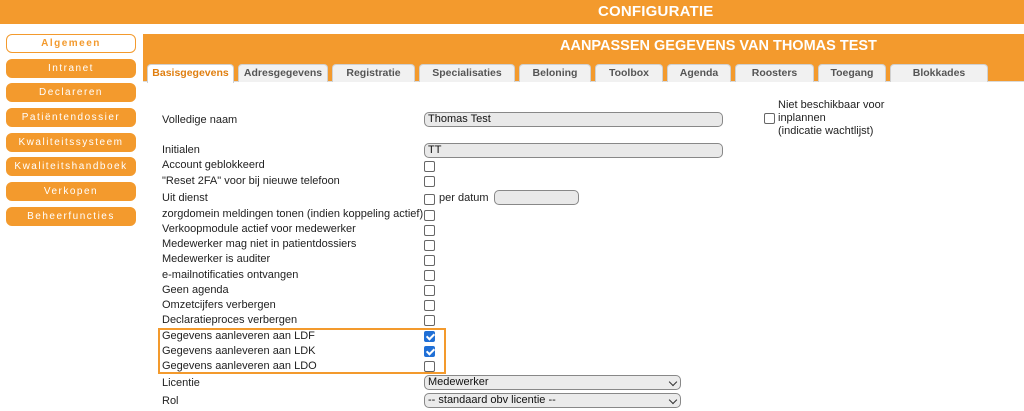 The height and width of the screenshot is (411, 1024). What do you see at coordinates (239, 351) in the screenshot?
I see `label-aanleveren-ldk: Gegevens aanleveren aan LDK` at bounding box center [239, 351].